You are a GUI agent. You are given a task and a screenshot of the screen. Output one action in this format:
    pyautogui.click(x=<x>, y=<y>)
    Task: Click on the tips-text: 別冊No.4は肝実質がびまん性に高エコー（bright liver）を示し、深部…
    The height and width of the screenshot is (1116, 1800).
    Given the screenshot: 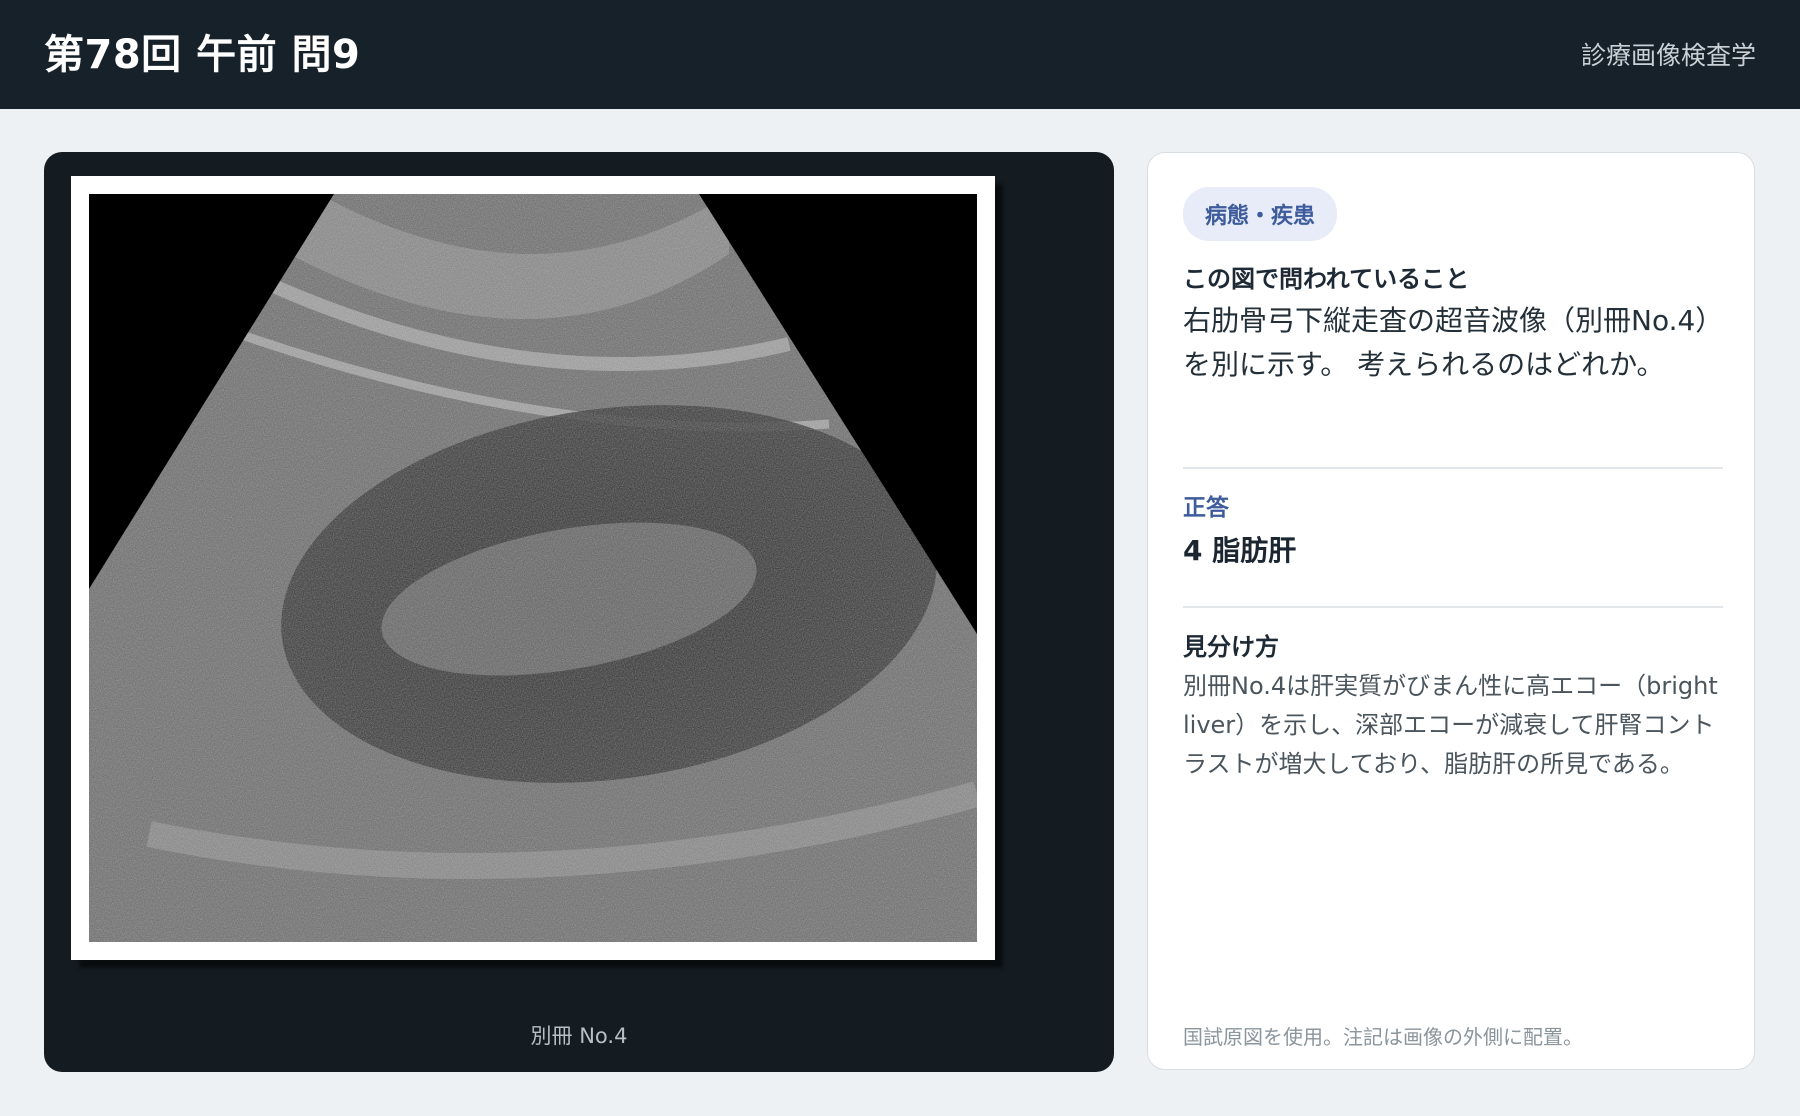 What is the action you would take?
    pyautogui.click(x=1450, y=725)
    